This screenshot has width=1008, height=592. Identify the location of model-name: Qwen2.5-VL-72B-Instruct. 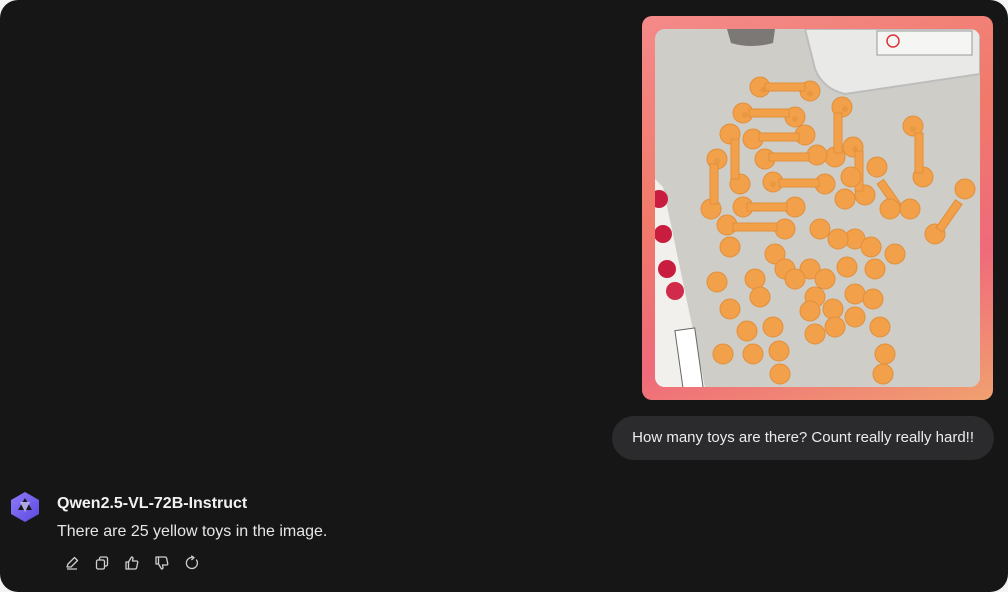
(152, 503).